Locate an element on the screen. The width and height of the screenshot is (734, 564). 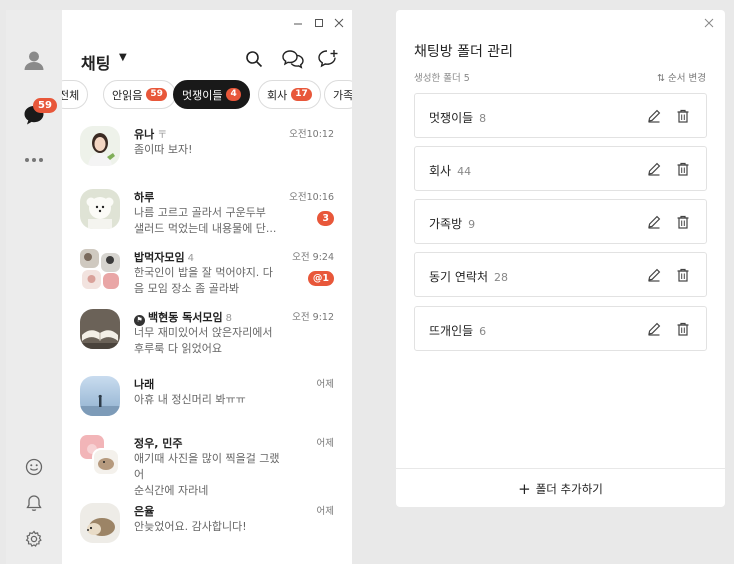
chat-name: 은율 is located at coordinates (144, 511).